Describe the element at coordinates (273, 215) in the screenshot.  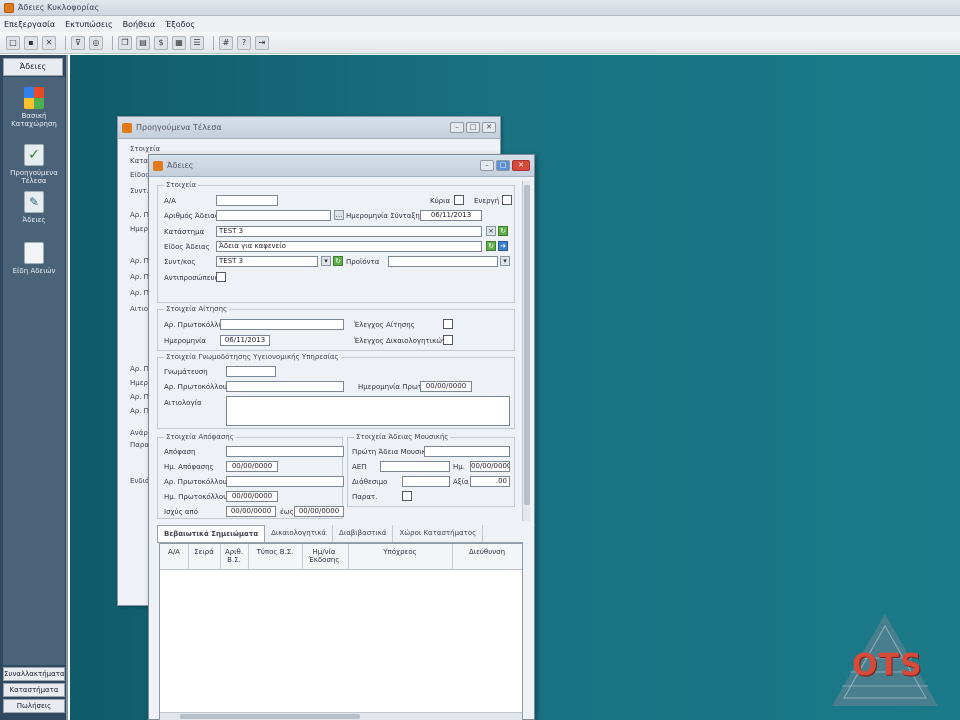
I see `license-number-input` at that location.